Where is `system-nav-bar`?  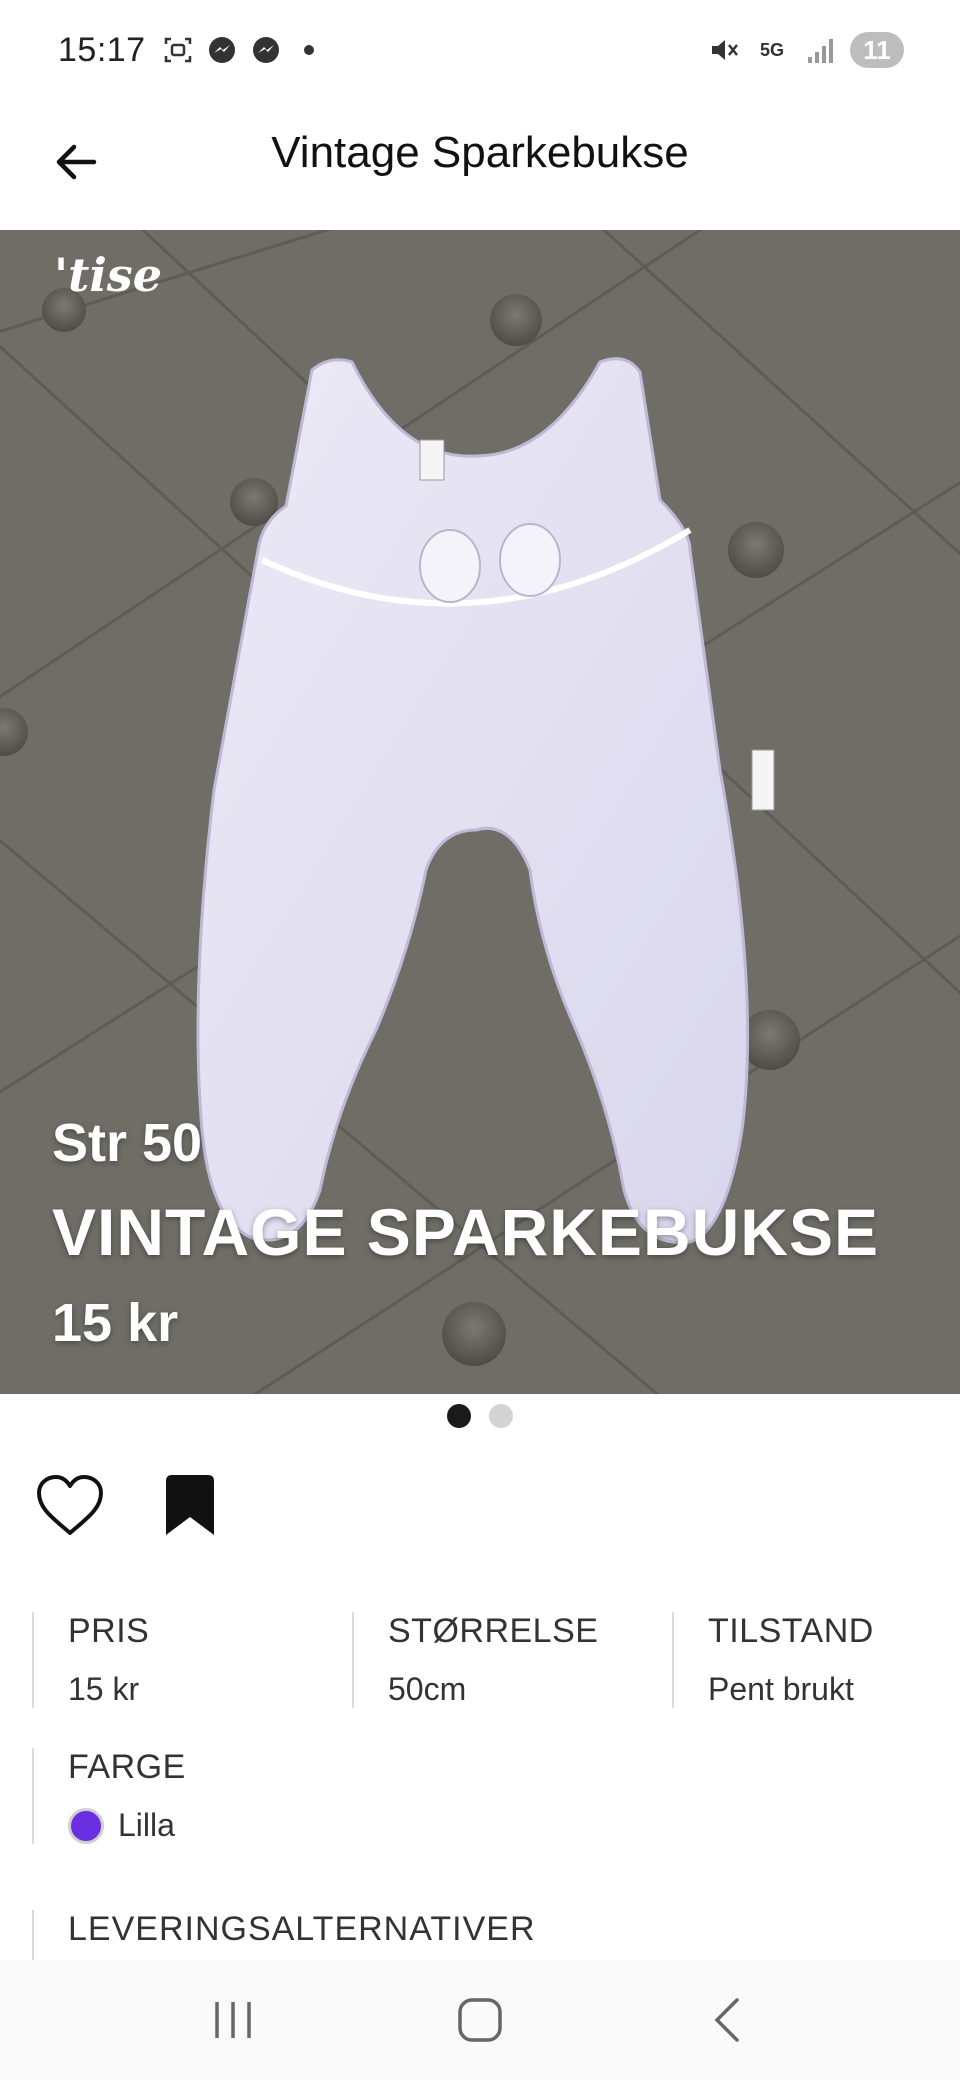
system-nav-bar is located at coordinates (480, 2020).